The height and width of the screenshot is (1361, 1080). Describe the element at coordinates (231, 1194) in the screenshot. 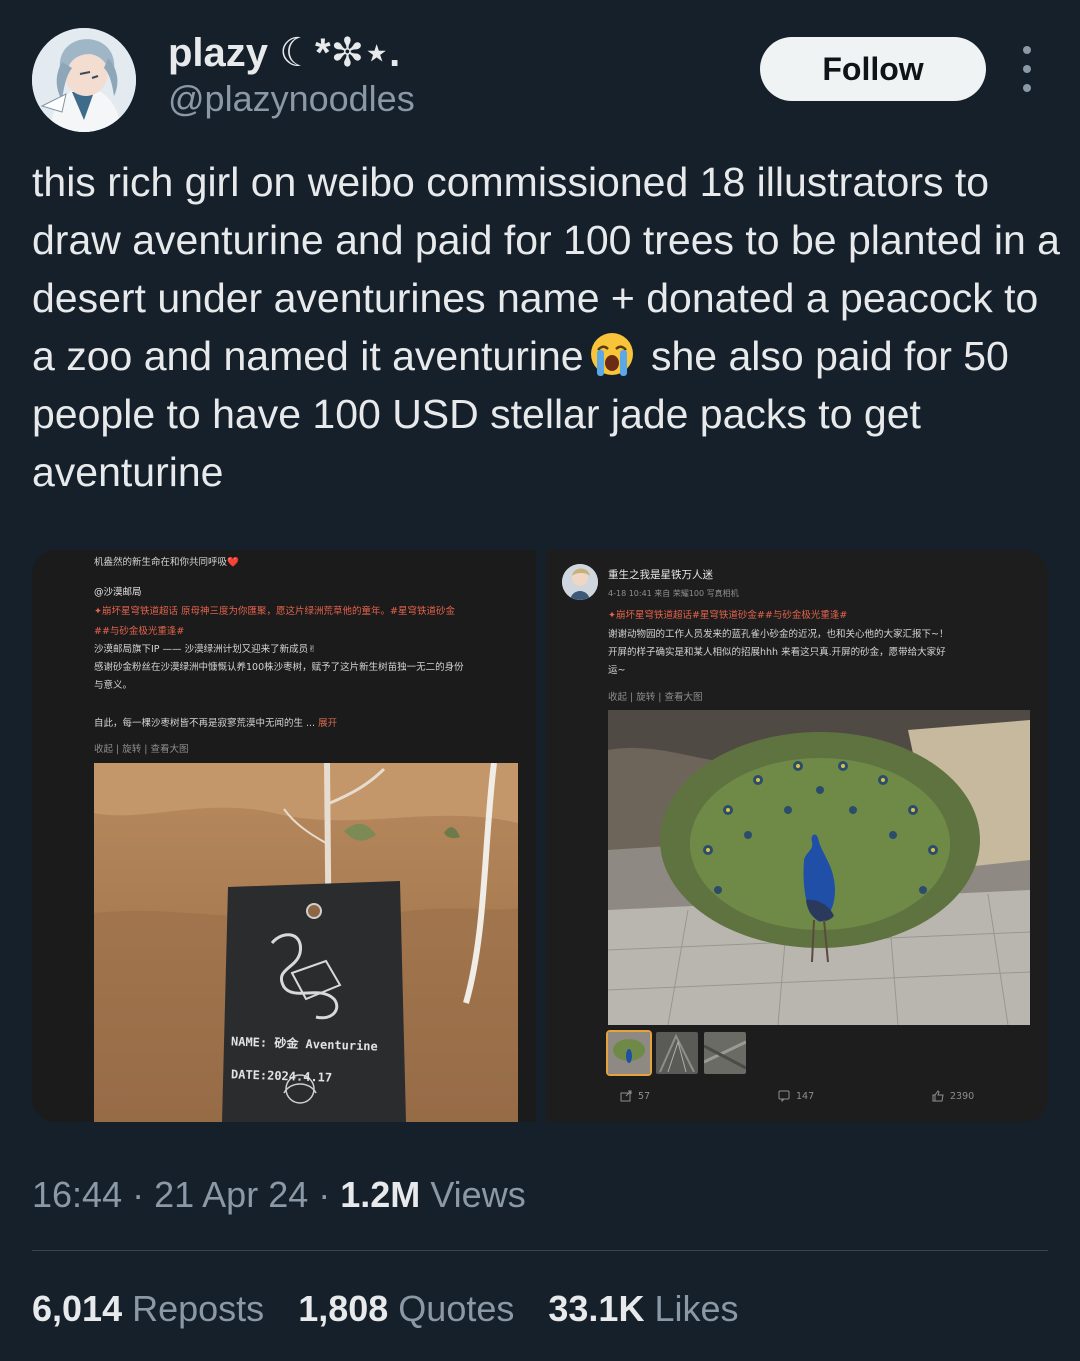

I see `tweet-date: 21 Apr 24` at that location.